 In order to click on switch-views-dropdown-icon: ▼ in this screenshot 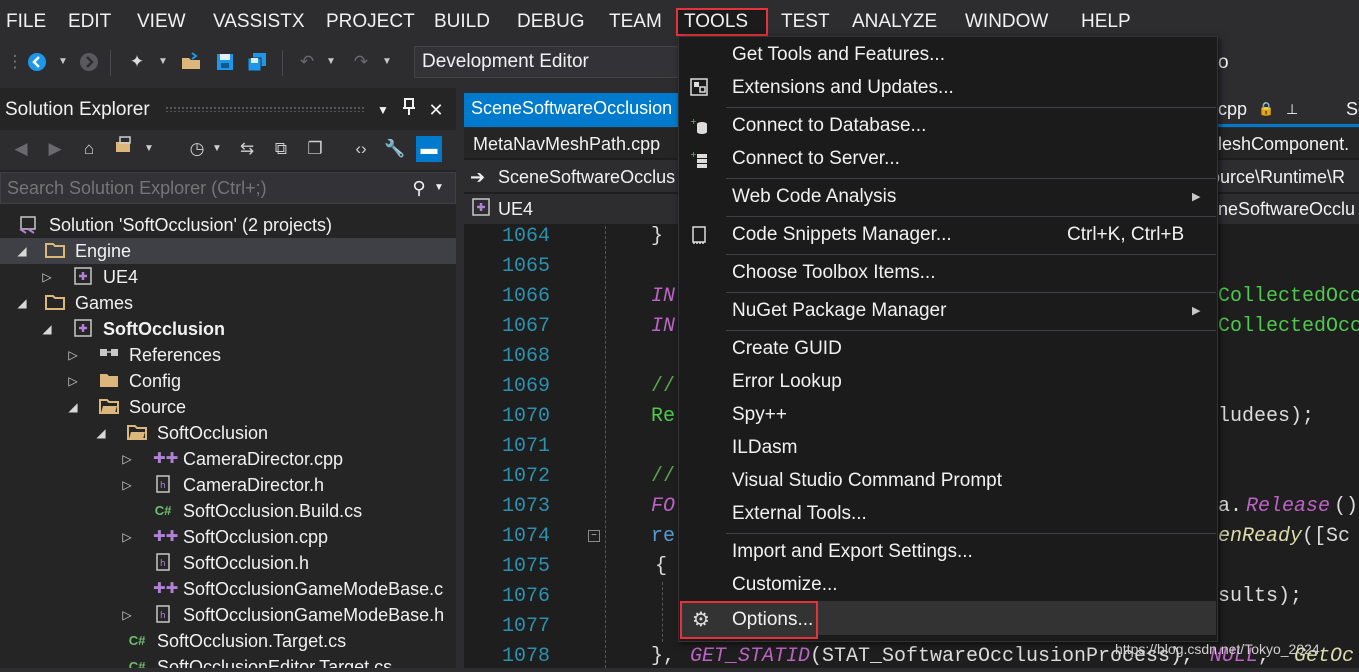, I will do `click(149, 149)`.